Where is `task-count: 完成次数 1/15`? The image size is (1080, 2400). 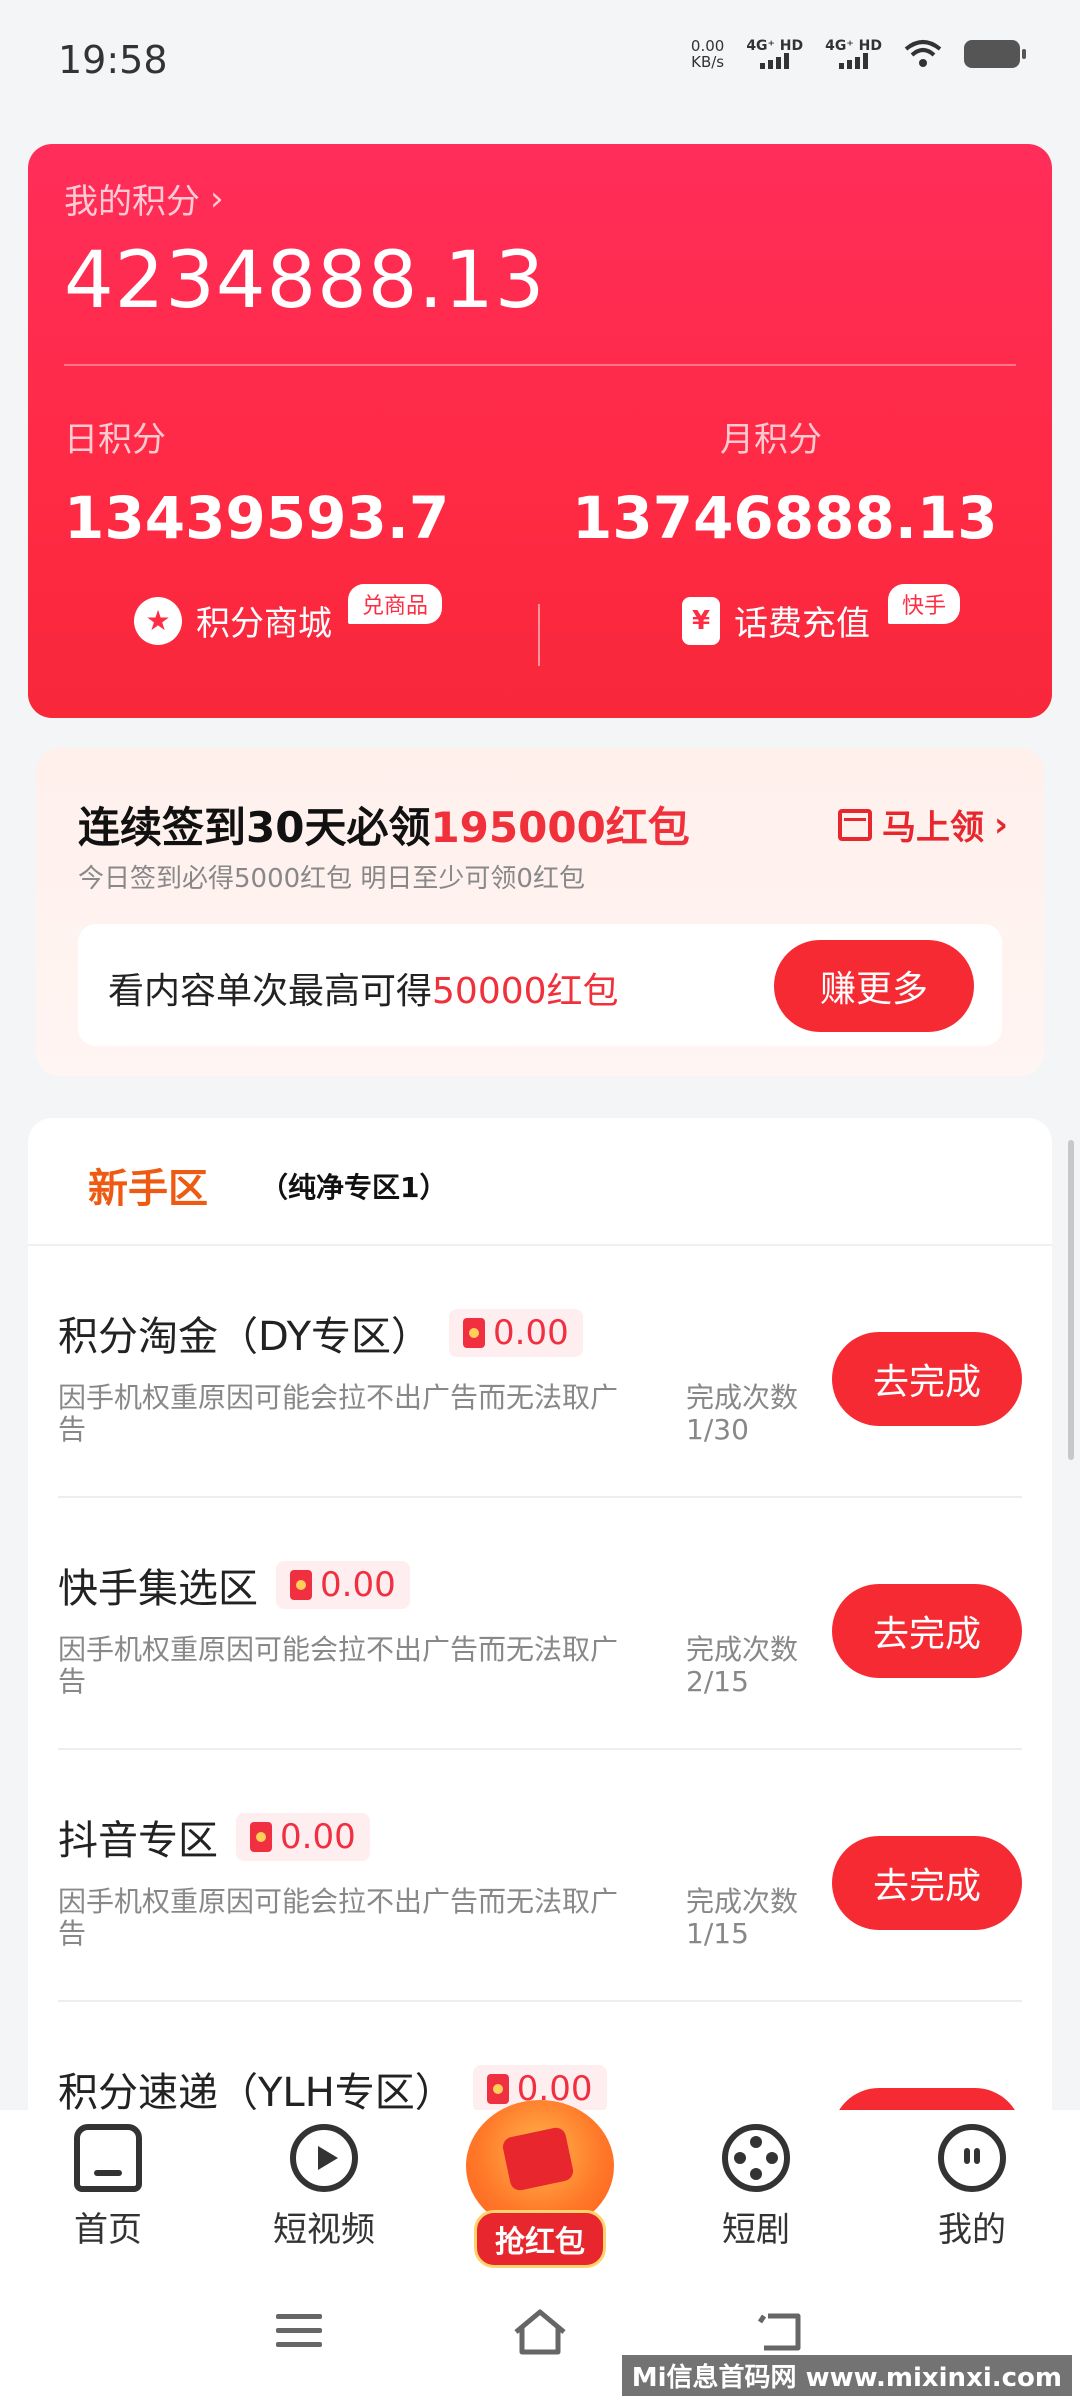
task-count: 完成次数 1/15 is located at coordinates (742, 1918).